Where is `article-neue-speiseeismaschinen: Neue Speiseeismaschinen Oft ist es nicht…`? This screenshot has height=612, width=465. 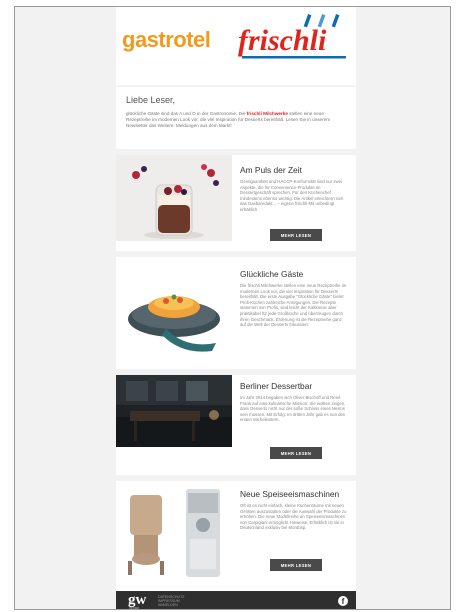 article-neue-speiseeismaschinen: Neue Speiseeismaschinen Oft ist es nicht… is located at coordinates (236, 536).